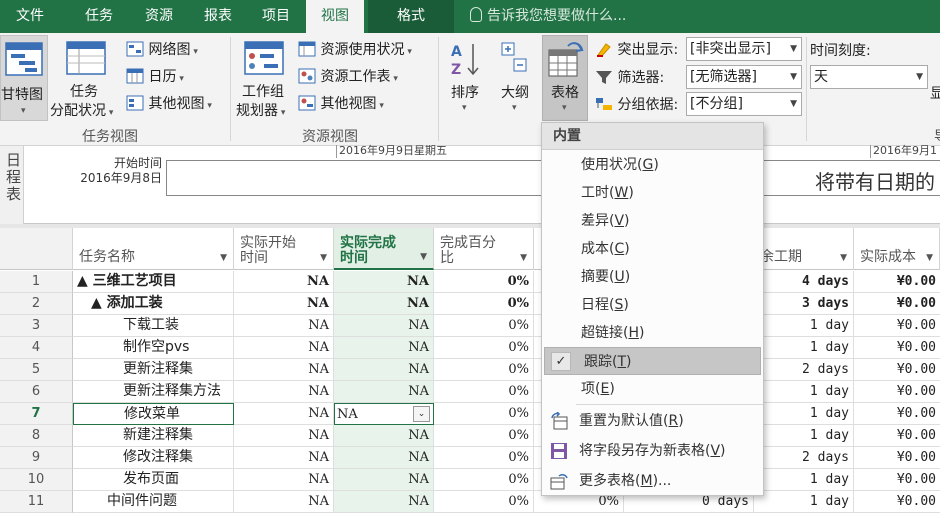  I want to click on table-row: 1 ▲ 三维工艺项目 NA NA 0% 4 days ¥0.00, so click(470, 282).